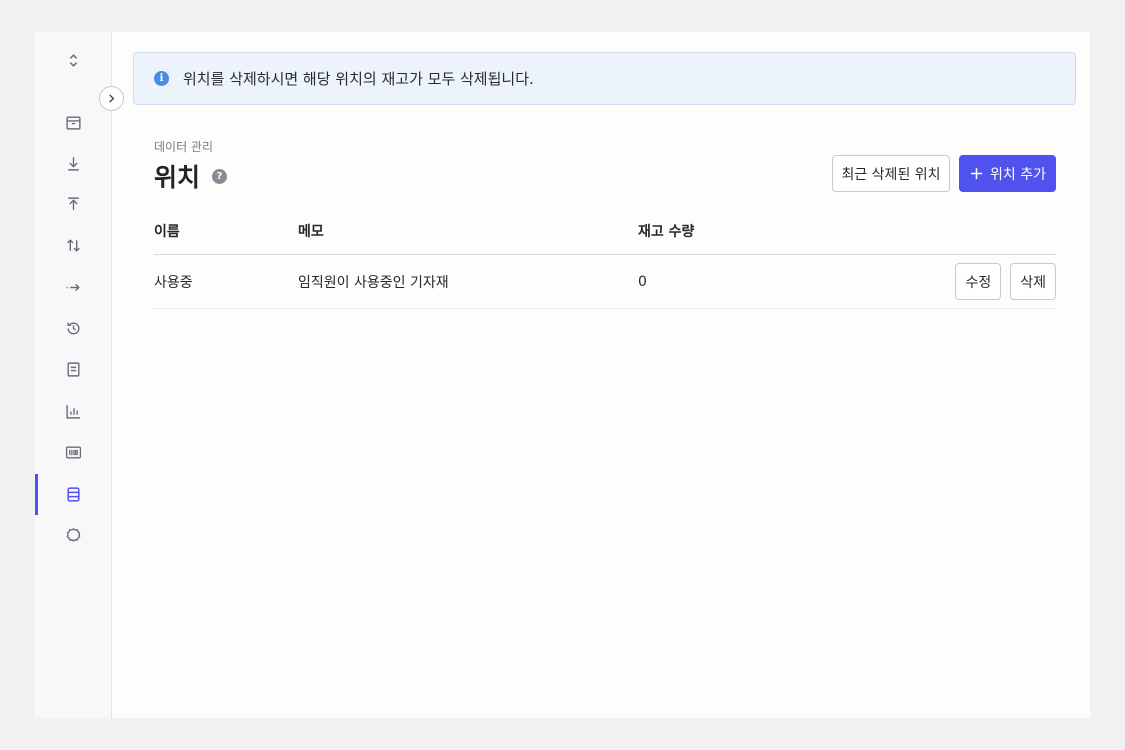 The width and height of the screenshot is (1125, 750). Describe the element at coordinates (1018, 174) in the screenshot. I see `add-location-label: 위치 추가` at that location.